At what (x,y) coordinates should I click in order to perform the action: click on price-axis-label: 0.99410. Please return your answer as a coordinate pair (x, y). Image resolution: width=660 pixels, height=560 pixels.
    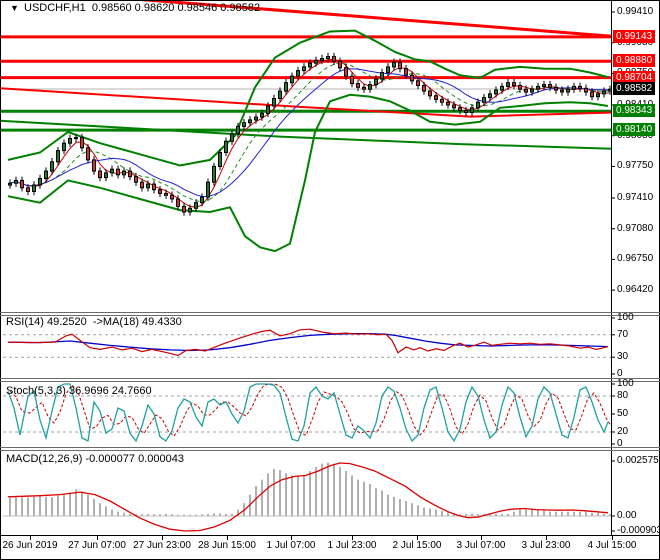
    Looking at the image, I should click on (635, 11).